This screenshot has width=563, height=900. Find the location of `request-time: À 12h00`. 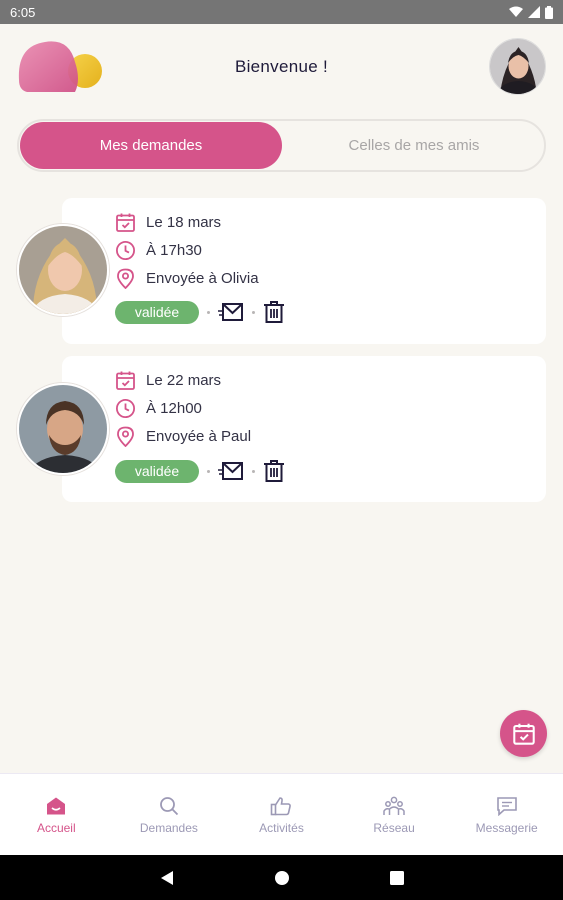

request-time: À 12h00 is located at coordinates (174, 408).